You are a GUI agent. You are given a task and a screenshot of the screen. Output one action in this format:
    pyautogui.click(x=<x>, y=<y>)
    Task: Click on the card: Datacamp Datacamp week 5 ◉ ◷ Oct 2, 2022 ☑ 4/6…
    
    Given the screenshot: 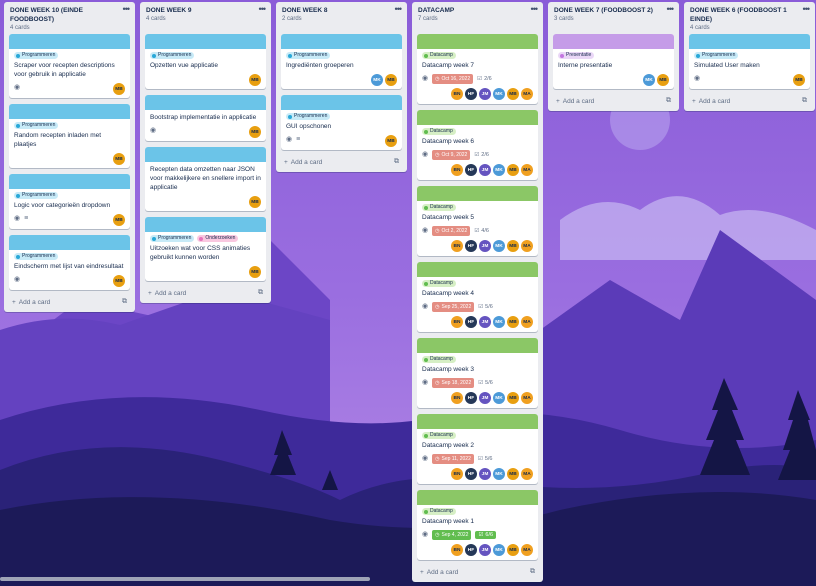 What is the action you would take?
    pyautogui.click(x=477, y=221)
    